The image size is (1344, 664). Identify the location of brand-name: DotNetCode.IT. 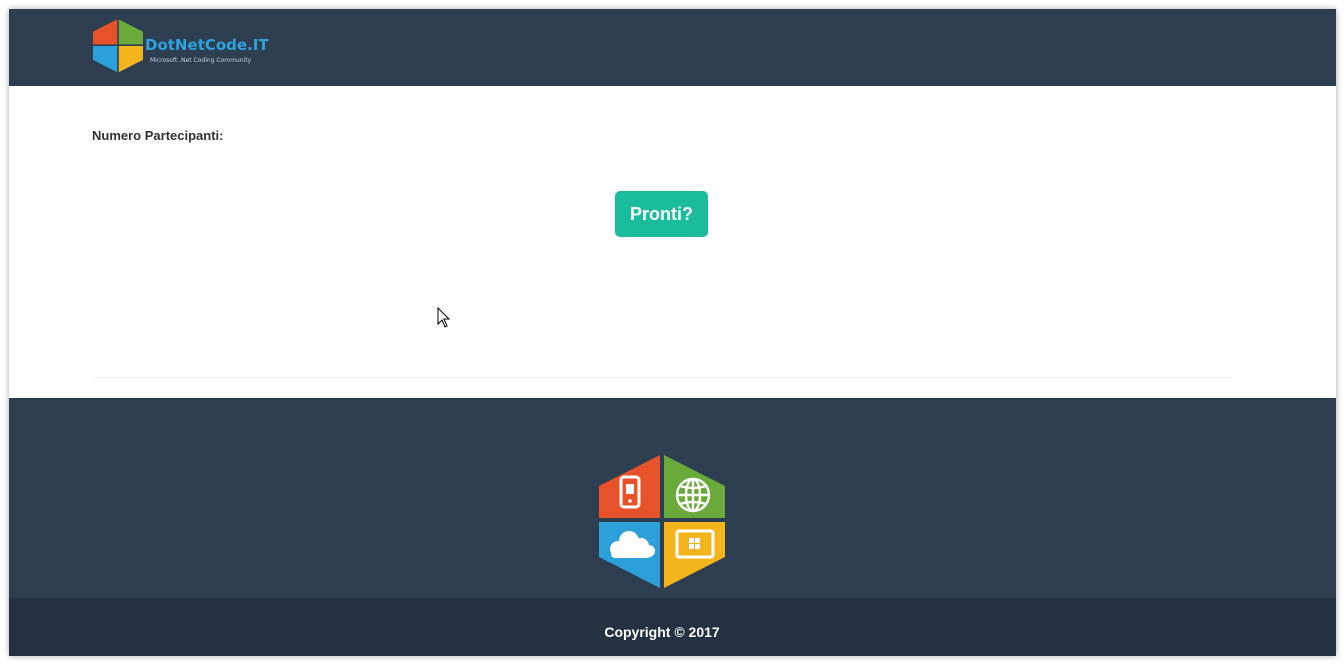
(207, 45).